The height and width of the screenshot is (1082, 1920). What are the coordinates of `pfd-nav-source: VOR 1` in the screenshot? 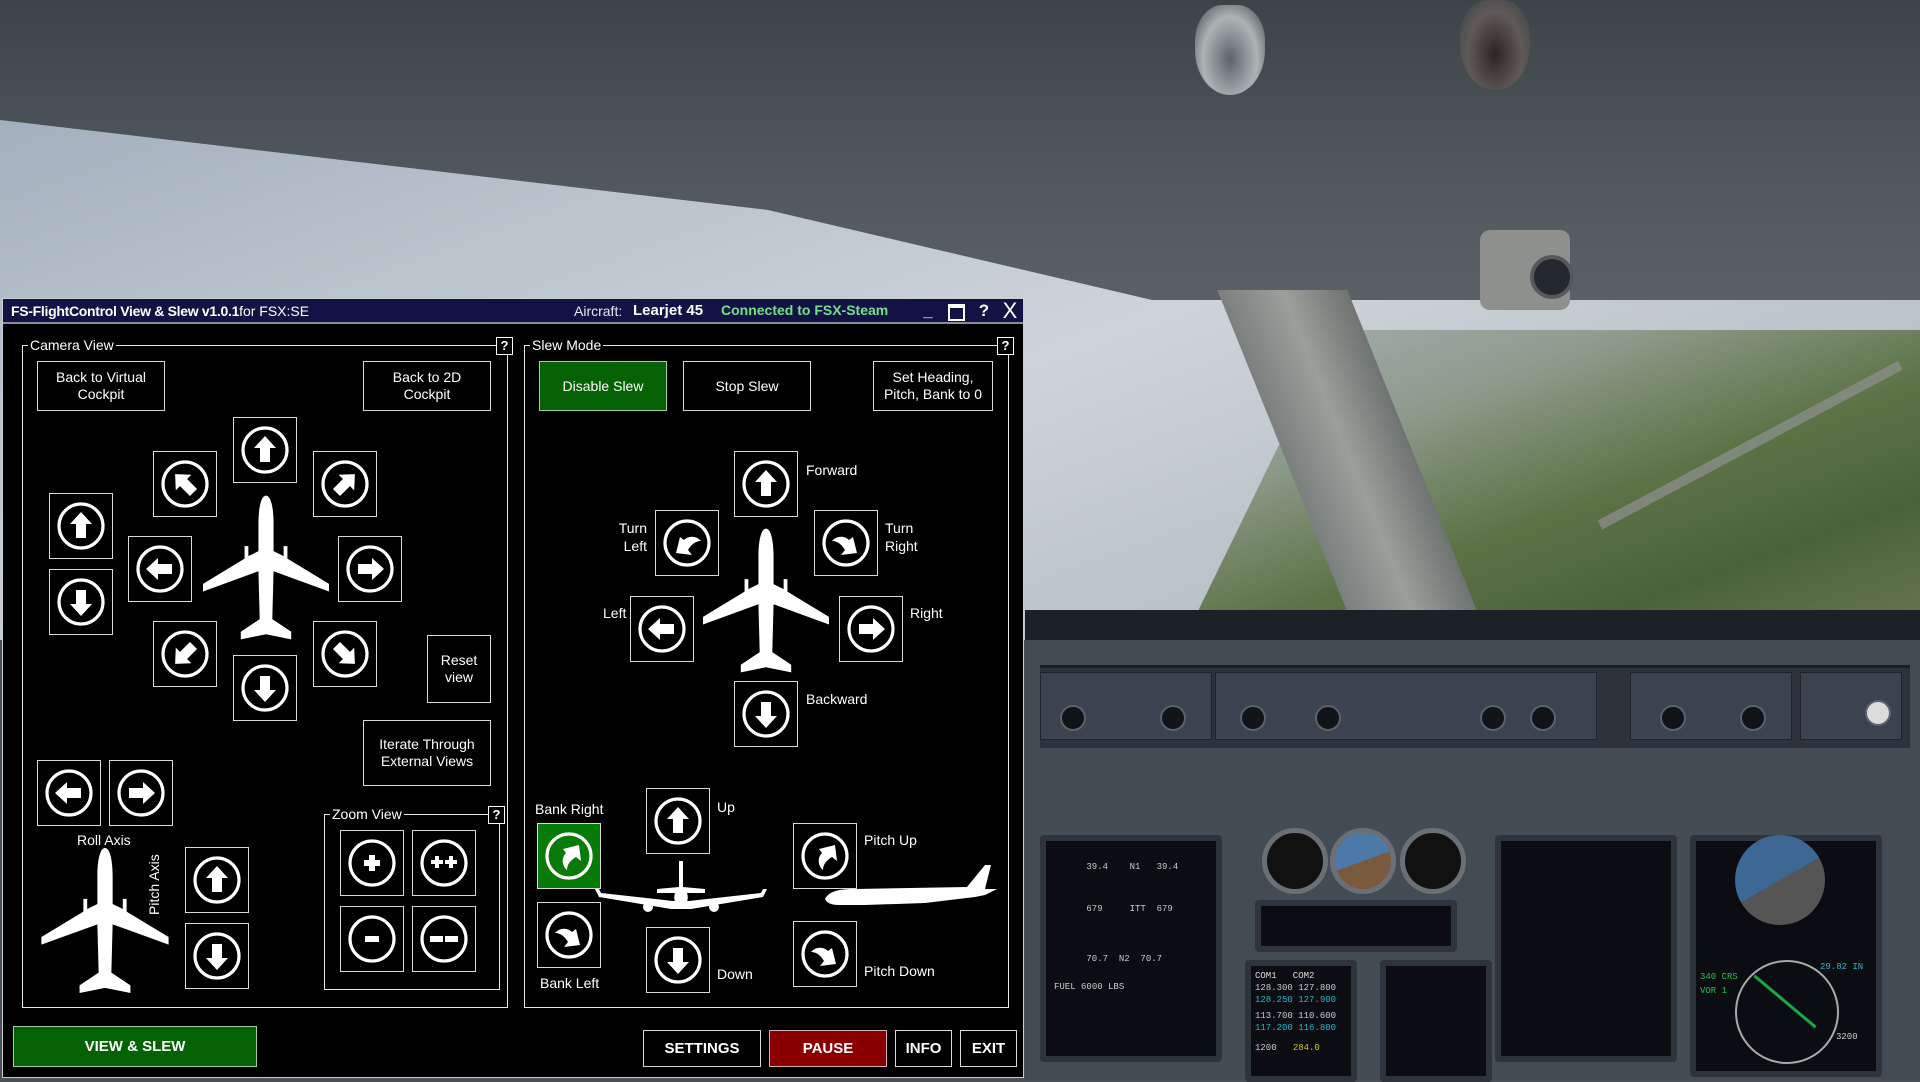 It's located at (1714, 991).